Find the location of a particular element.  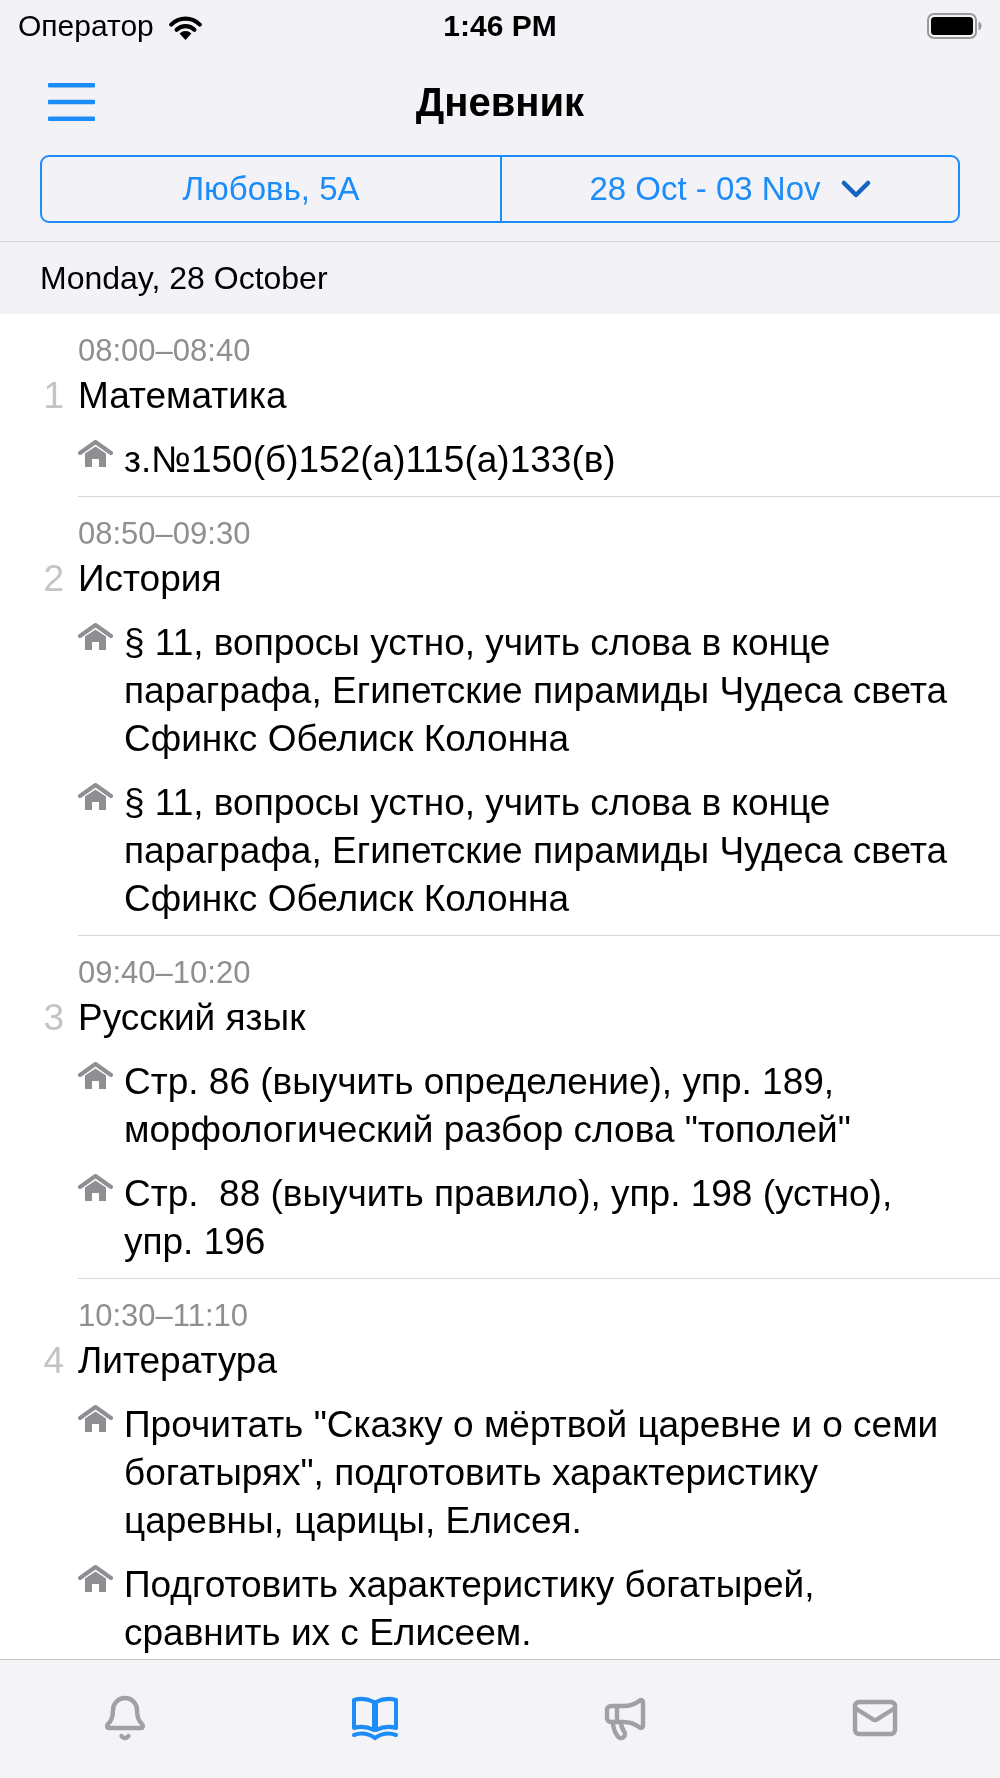

lesson-number: 1 is located at coordinates (53, 395).